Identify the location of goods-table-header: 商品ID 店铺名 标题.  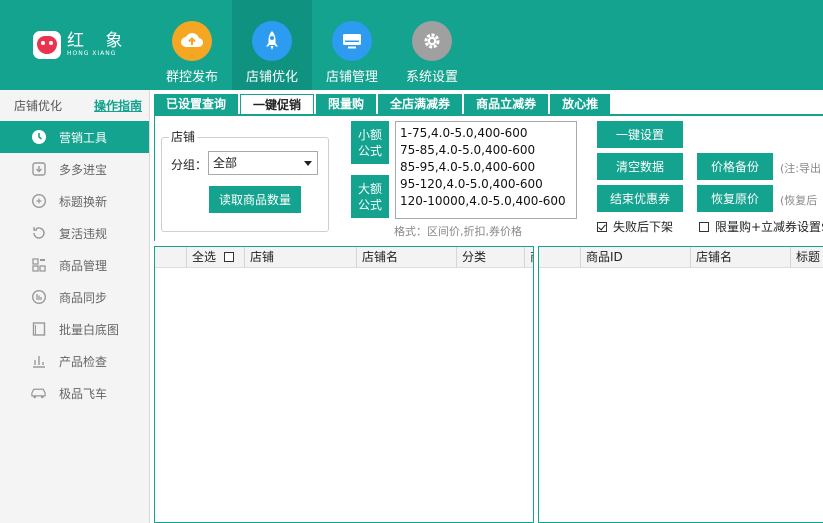
(681, 257).